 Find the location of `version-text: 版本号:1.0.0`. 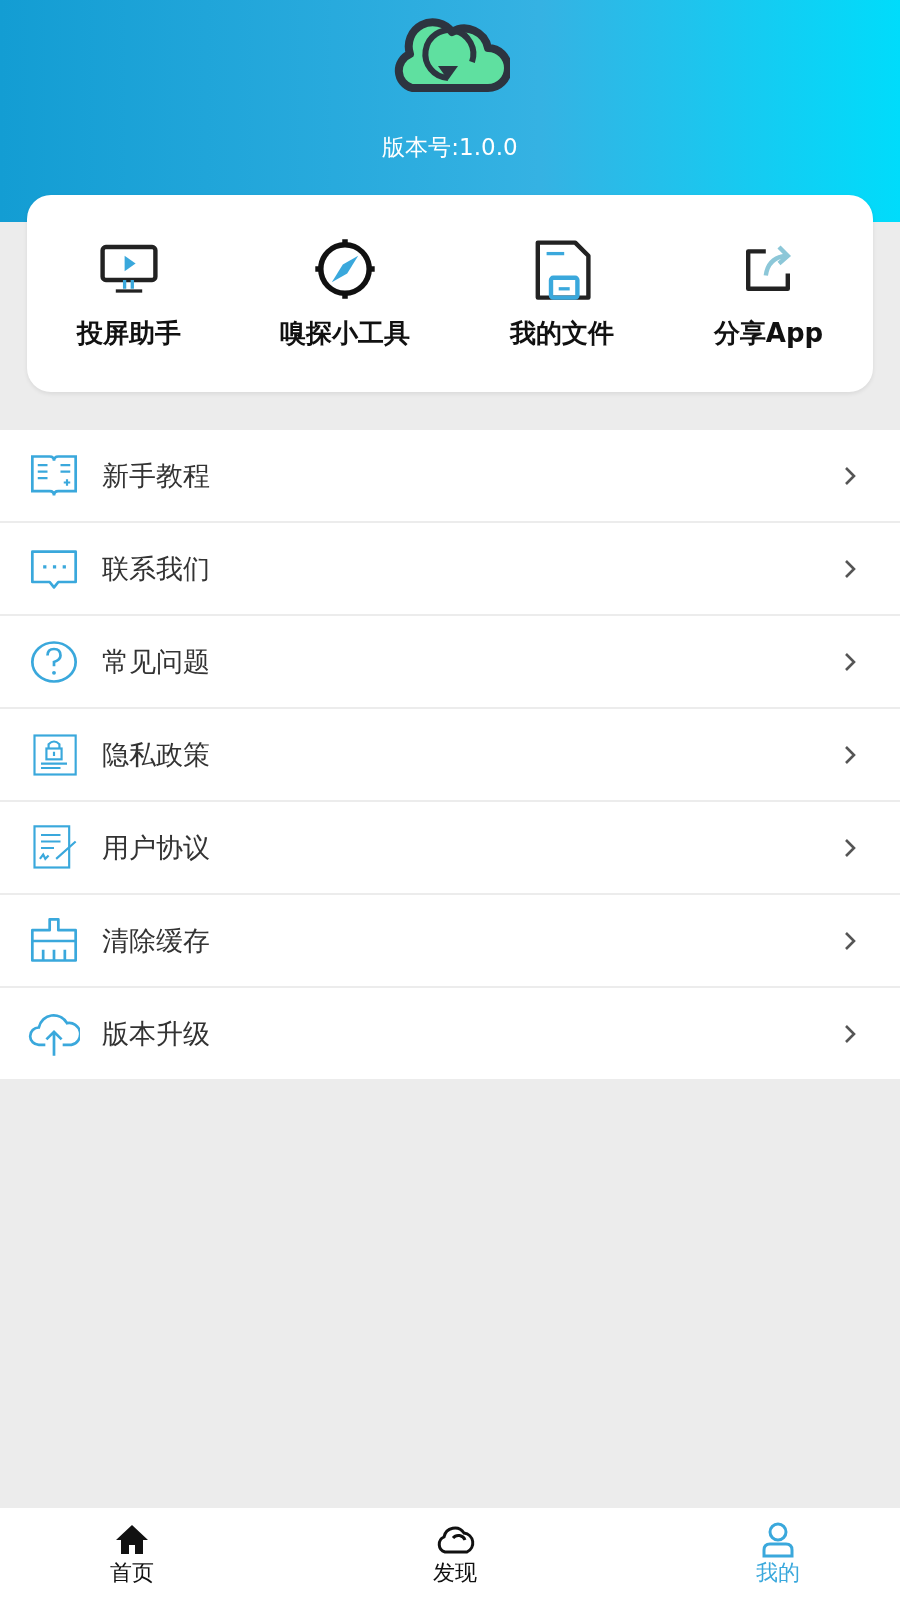

version-text: 版本号:1.0.0 is located at coordinates (450, 147).